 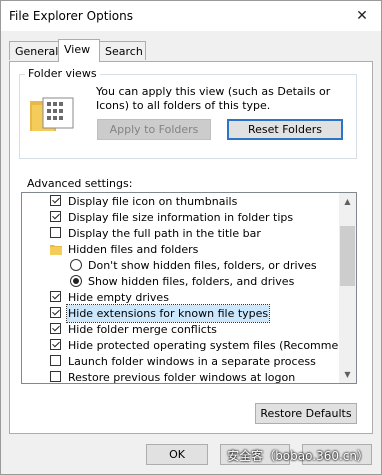 I want to click on close-icon: ✕, so click(x=362, y=16).